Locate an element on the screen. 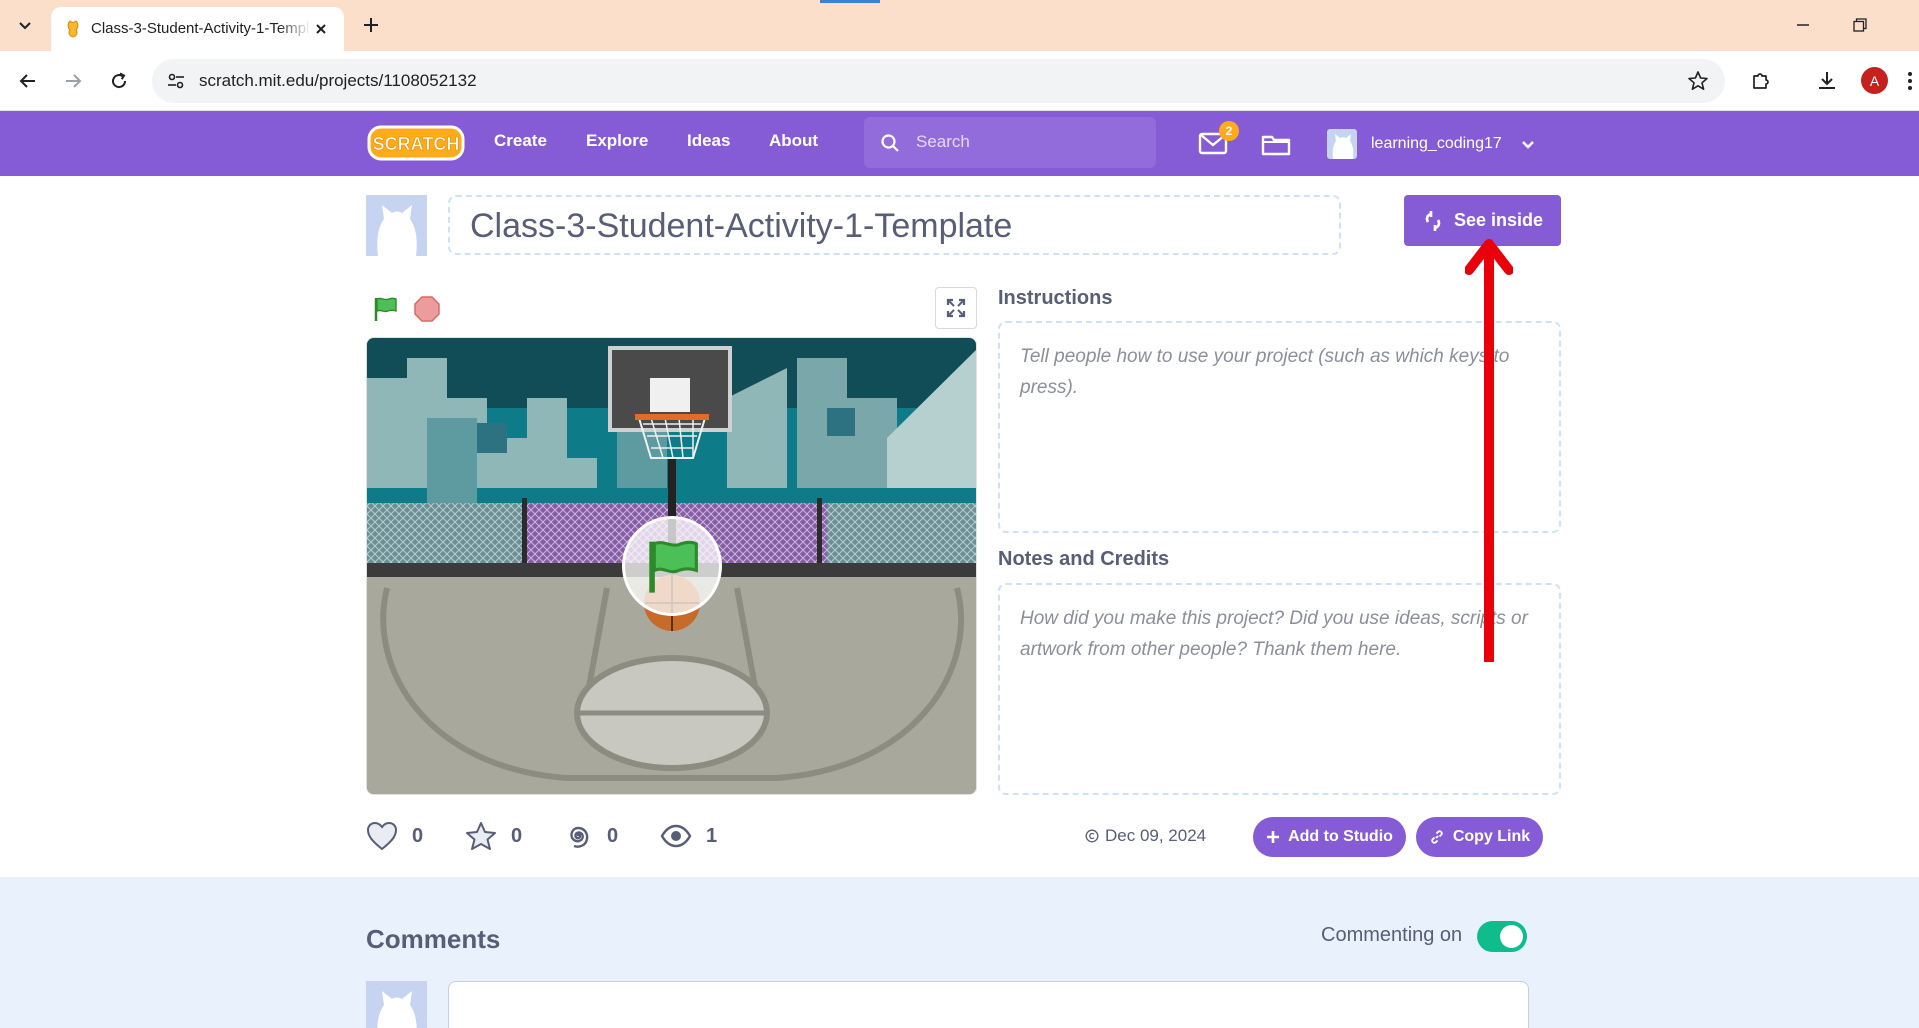  commenting-toggle-label: Commenting on is located at coordinates (1392, 935).